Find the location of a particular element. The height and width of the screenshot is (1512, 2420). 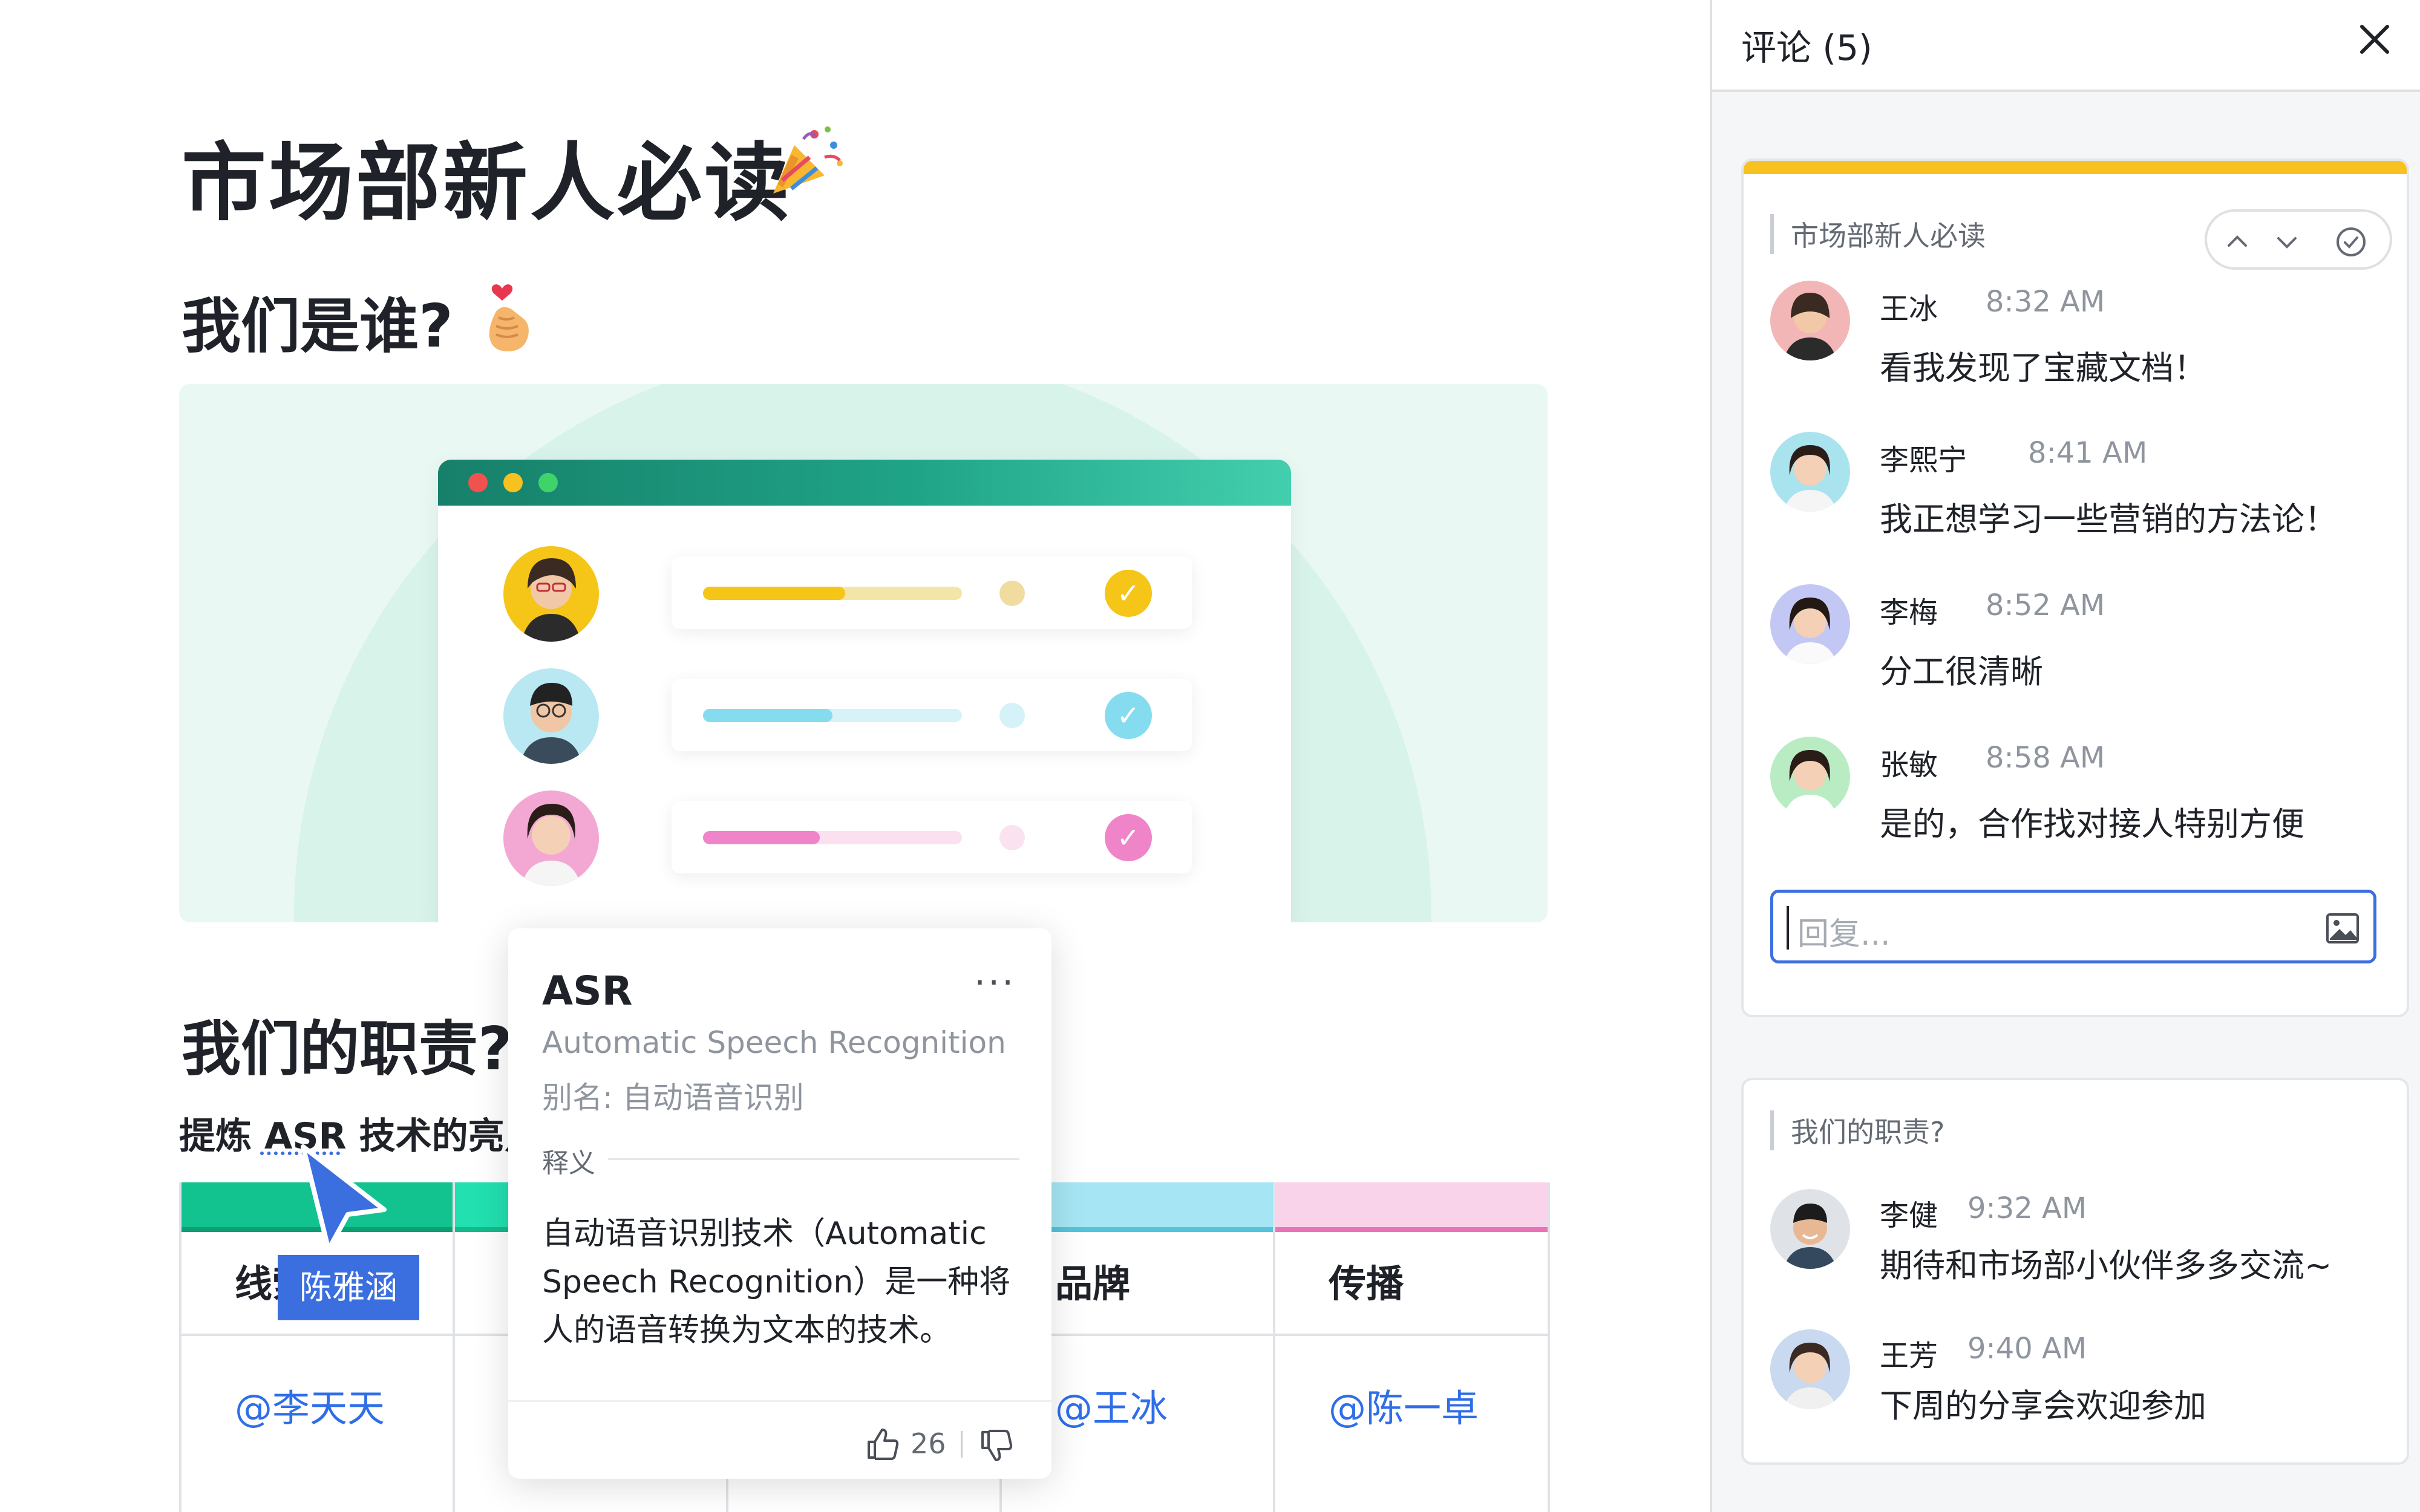

thread-navigation is located at coordinates (2298, 239).